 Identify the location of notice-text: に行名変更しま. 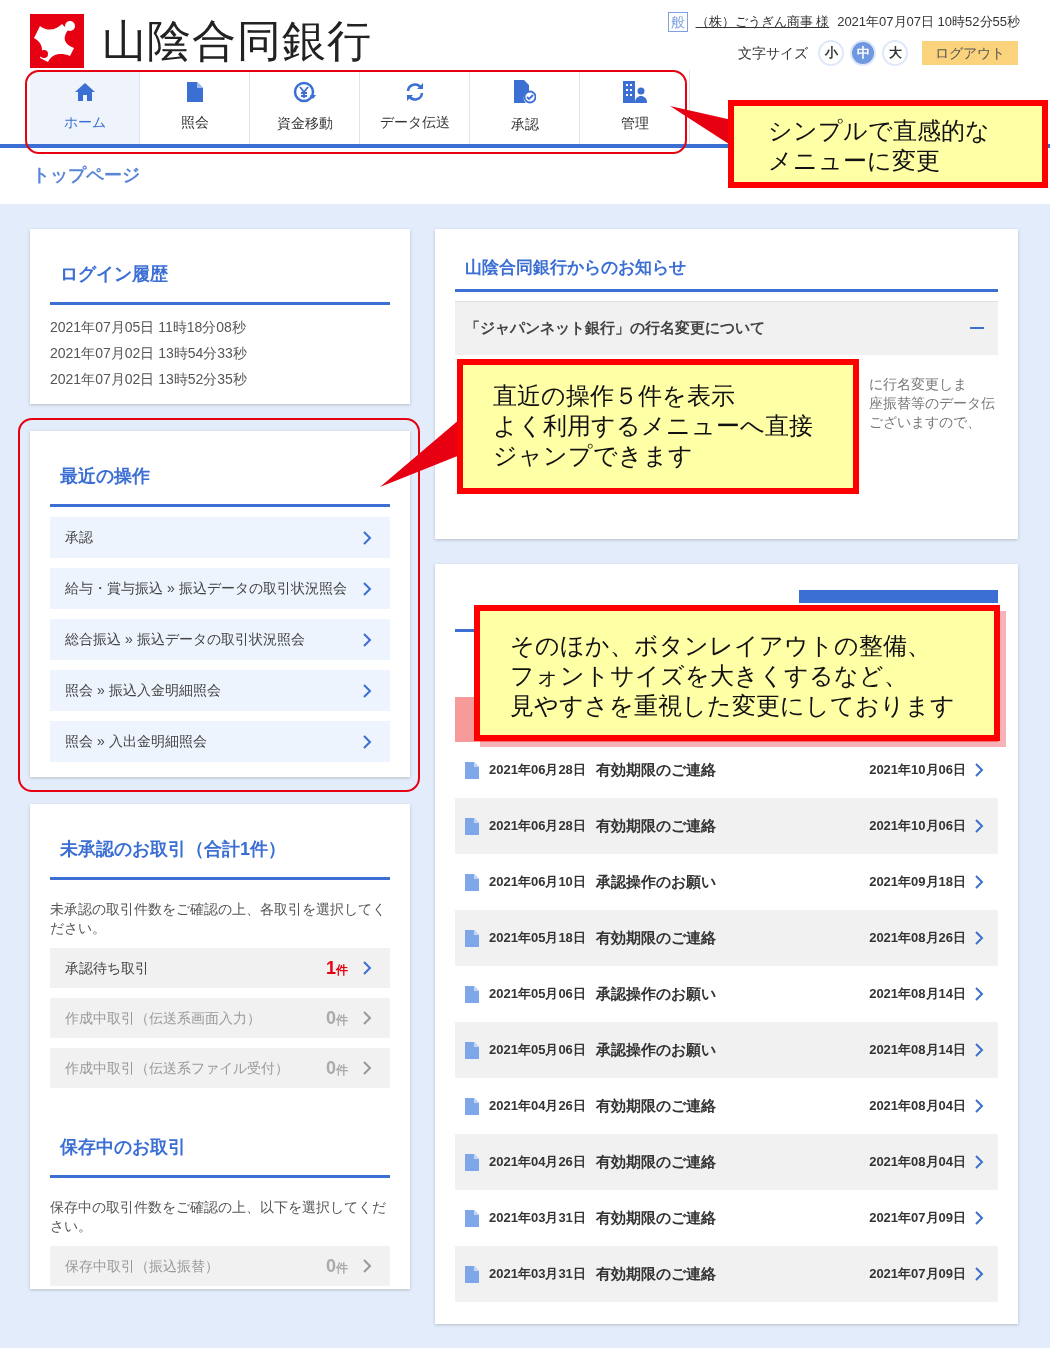
(918, 384).